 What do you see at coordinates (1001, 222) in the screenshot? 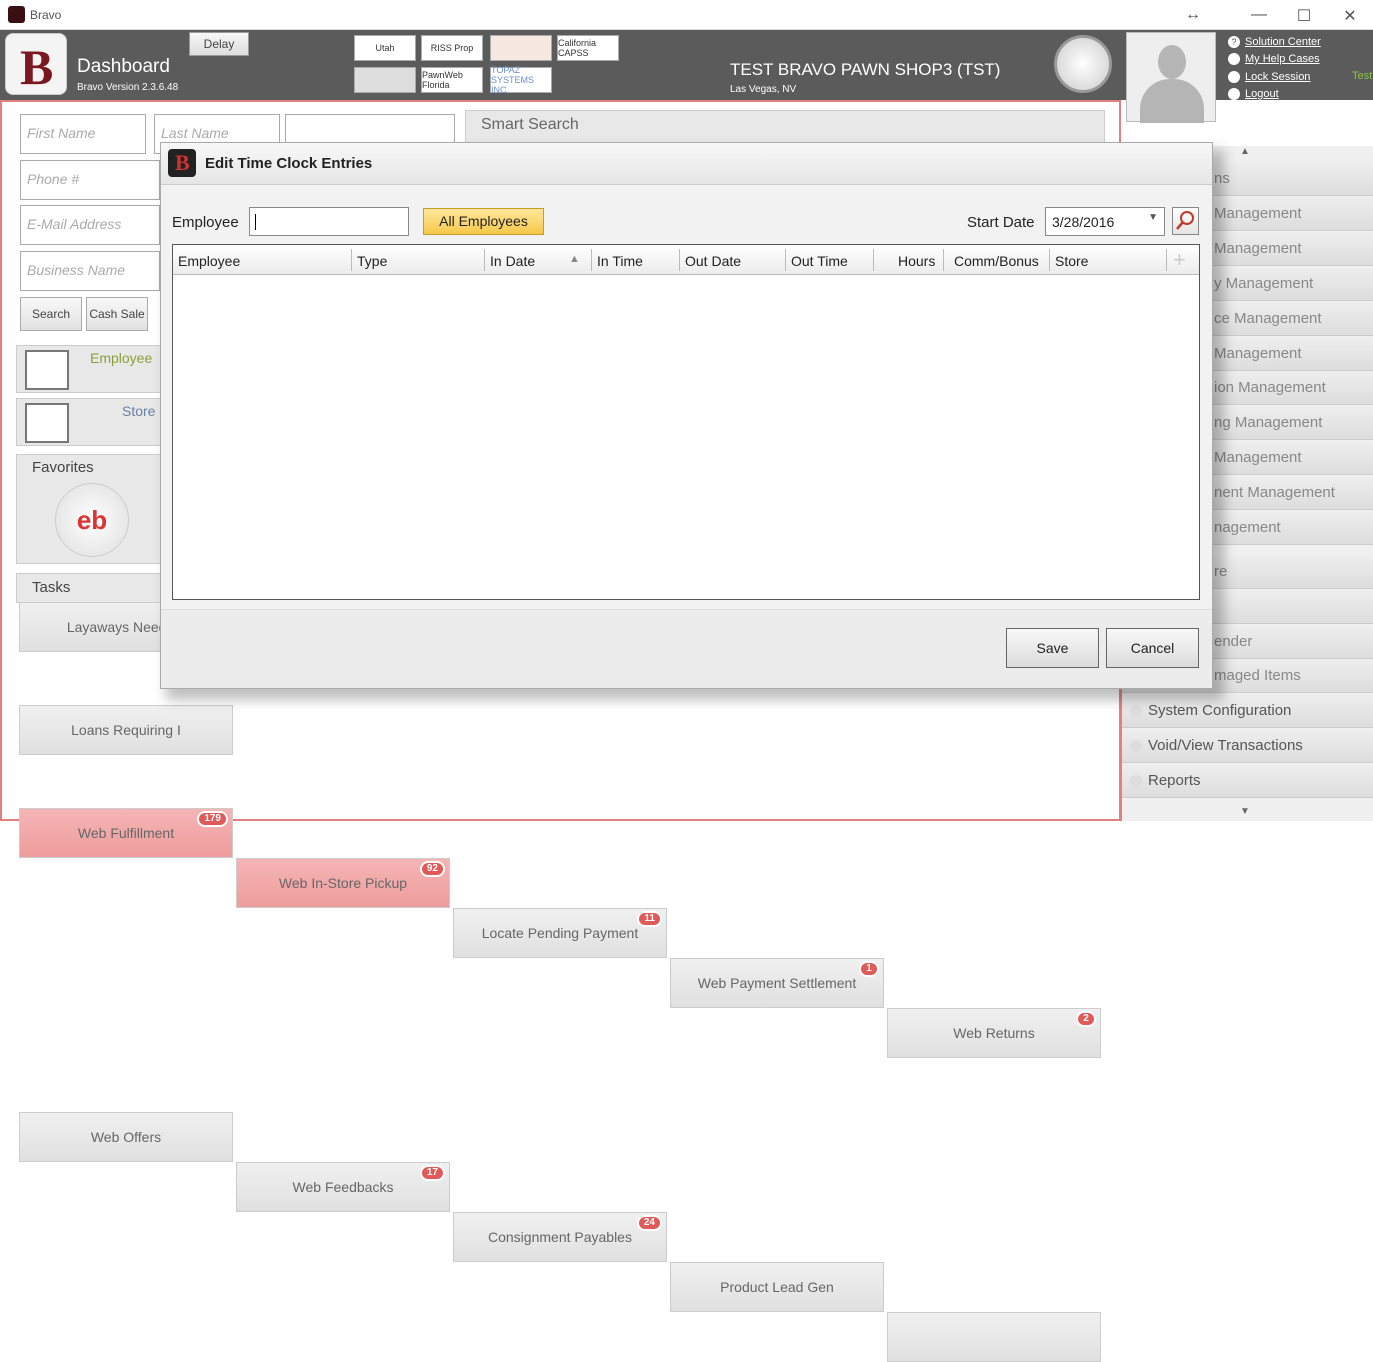
I see `start-date-label: Start Date` at bounding box center [1001, 222].